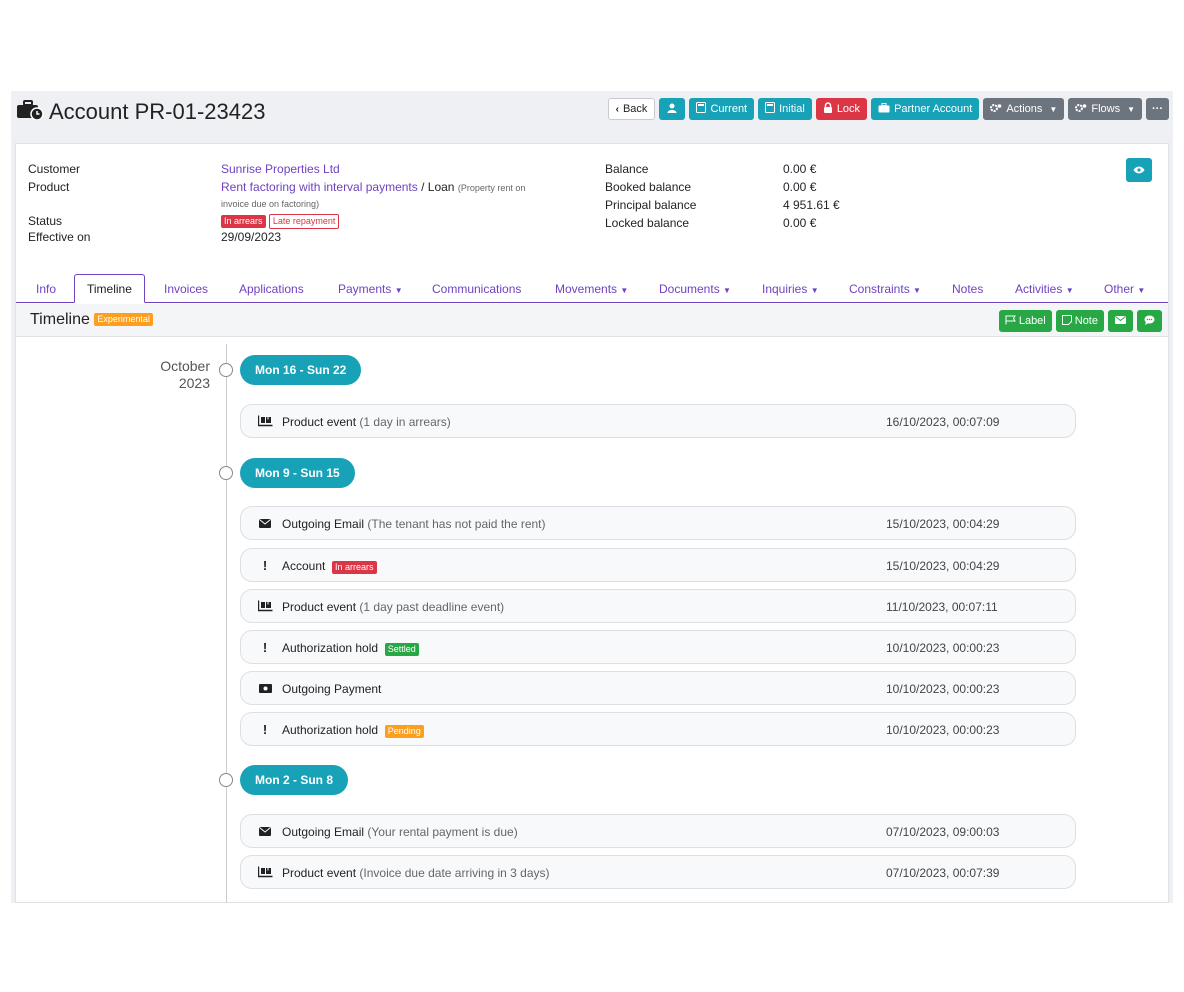  Describe the element at coordinates (1044, 288) in the screenshot. I see `tab-activities: Activities ▼` at that location.